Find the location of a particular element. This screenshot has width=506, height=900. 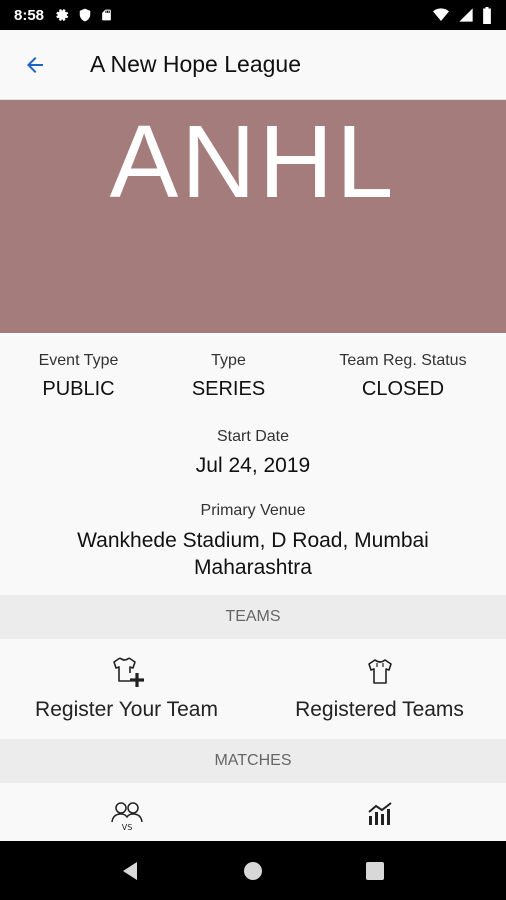

battery-icon is located at coordinates (487, 15).